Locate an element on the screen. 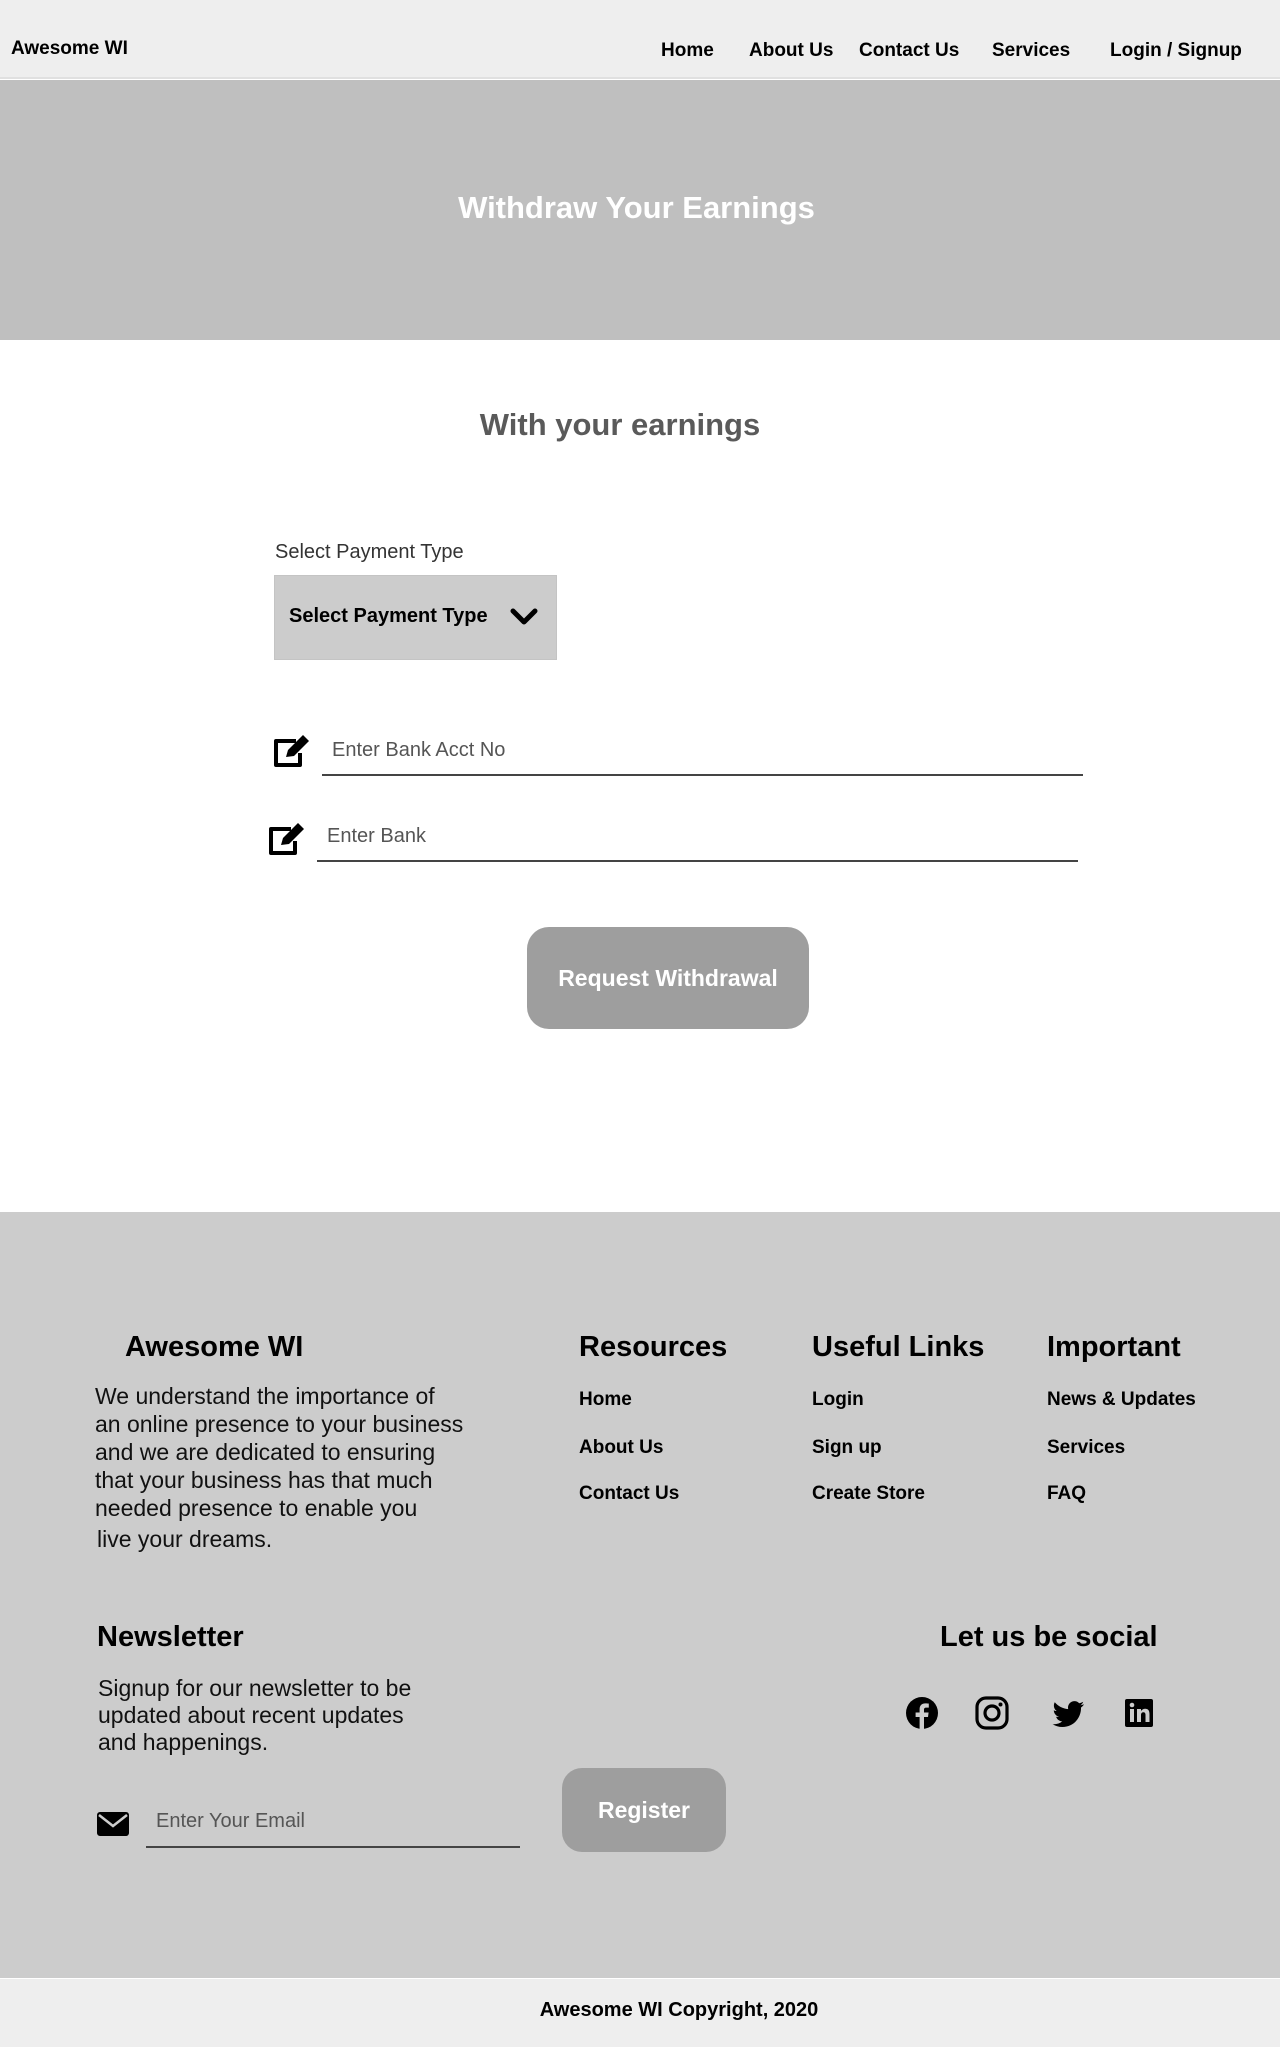 The height and width of the screenshot is (2050, 1280). newsletter-line: and happenings. is located at coordinates (183, 1742).